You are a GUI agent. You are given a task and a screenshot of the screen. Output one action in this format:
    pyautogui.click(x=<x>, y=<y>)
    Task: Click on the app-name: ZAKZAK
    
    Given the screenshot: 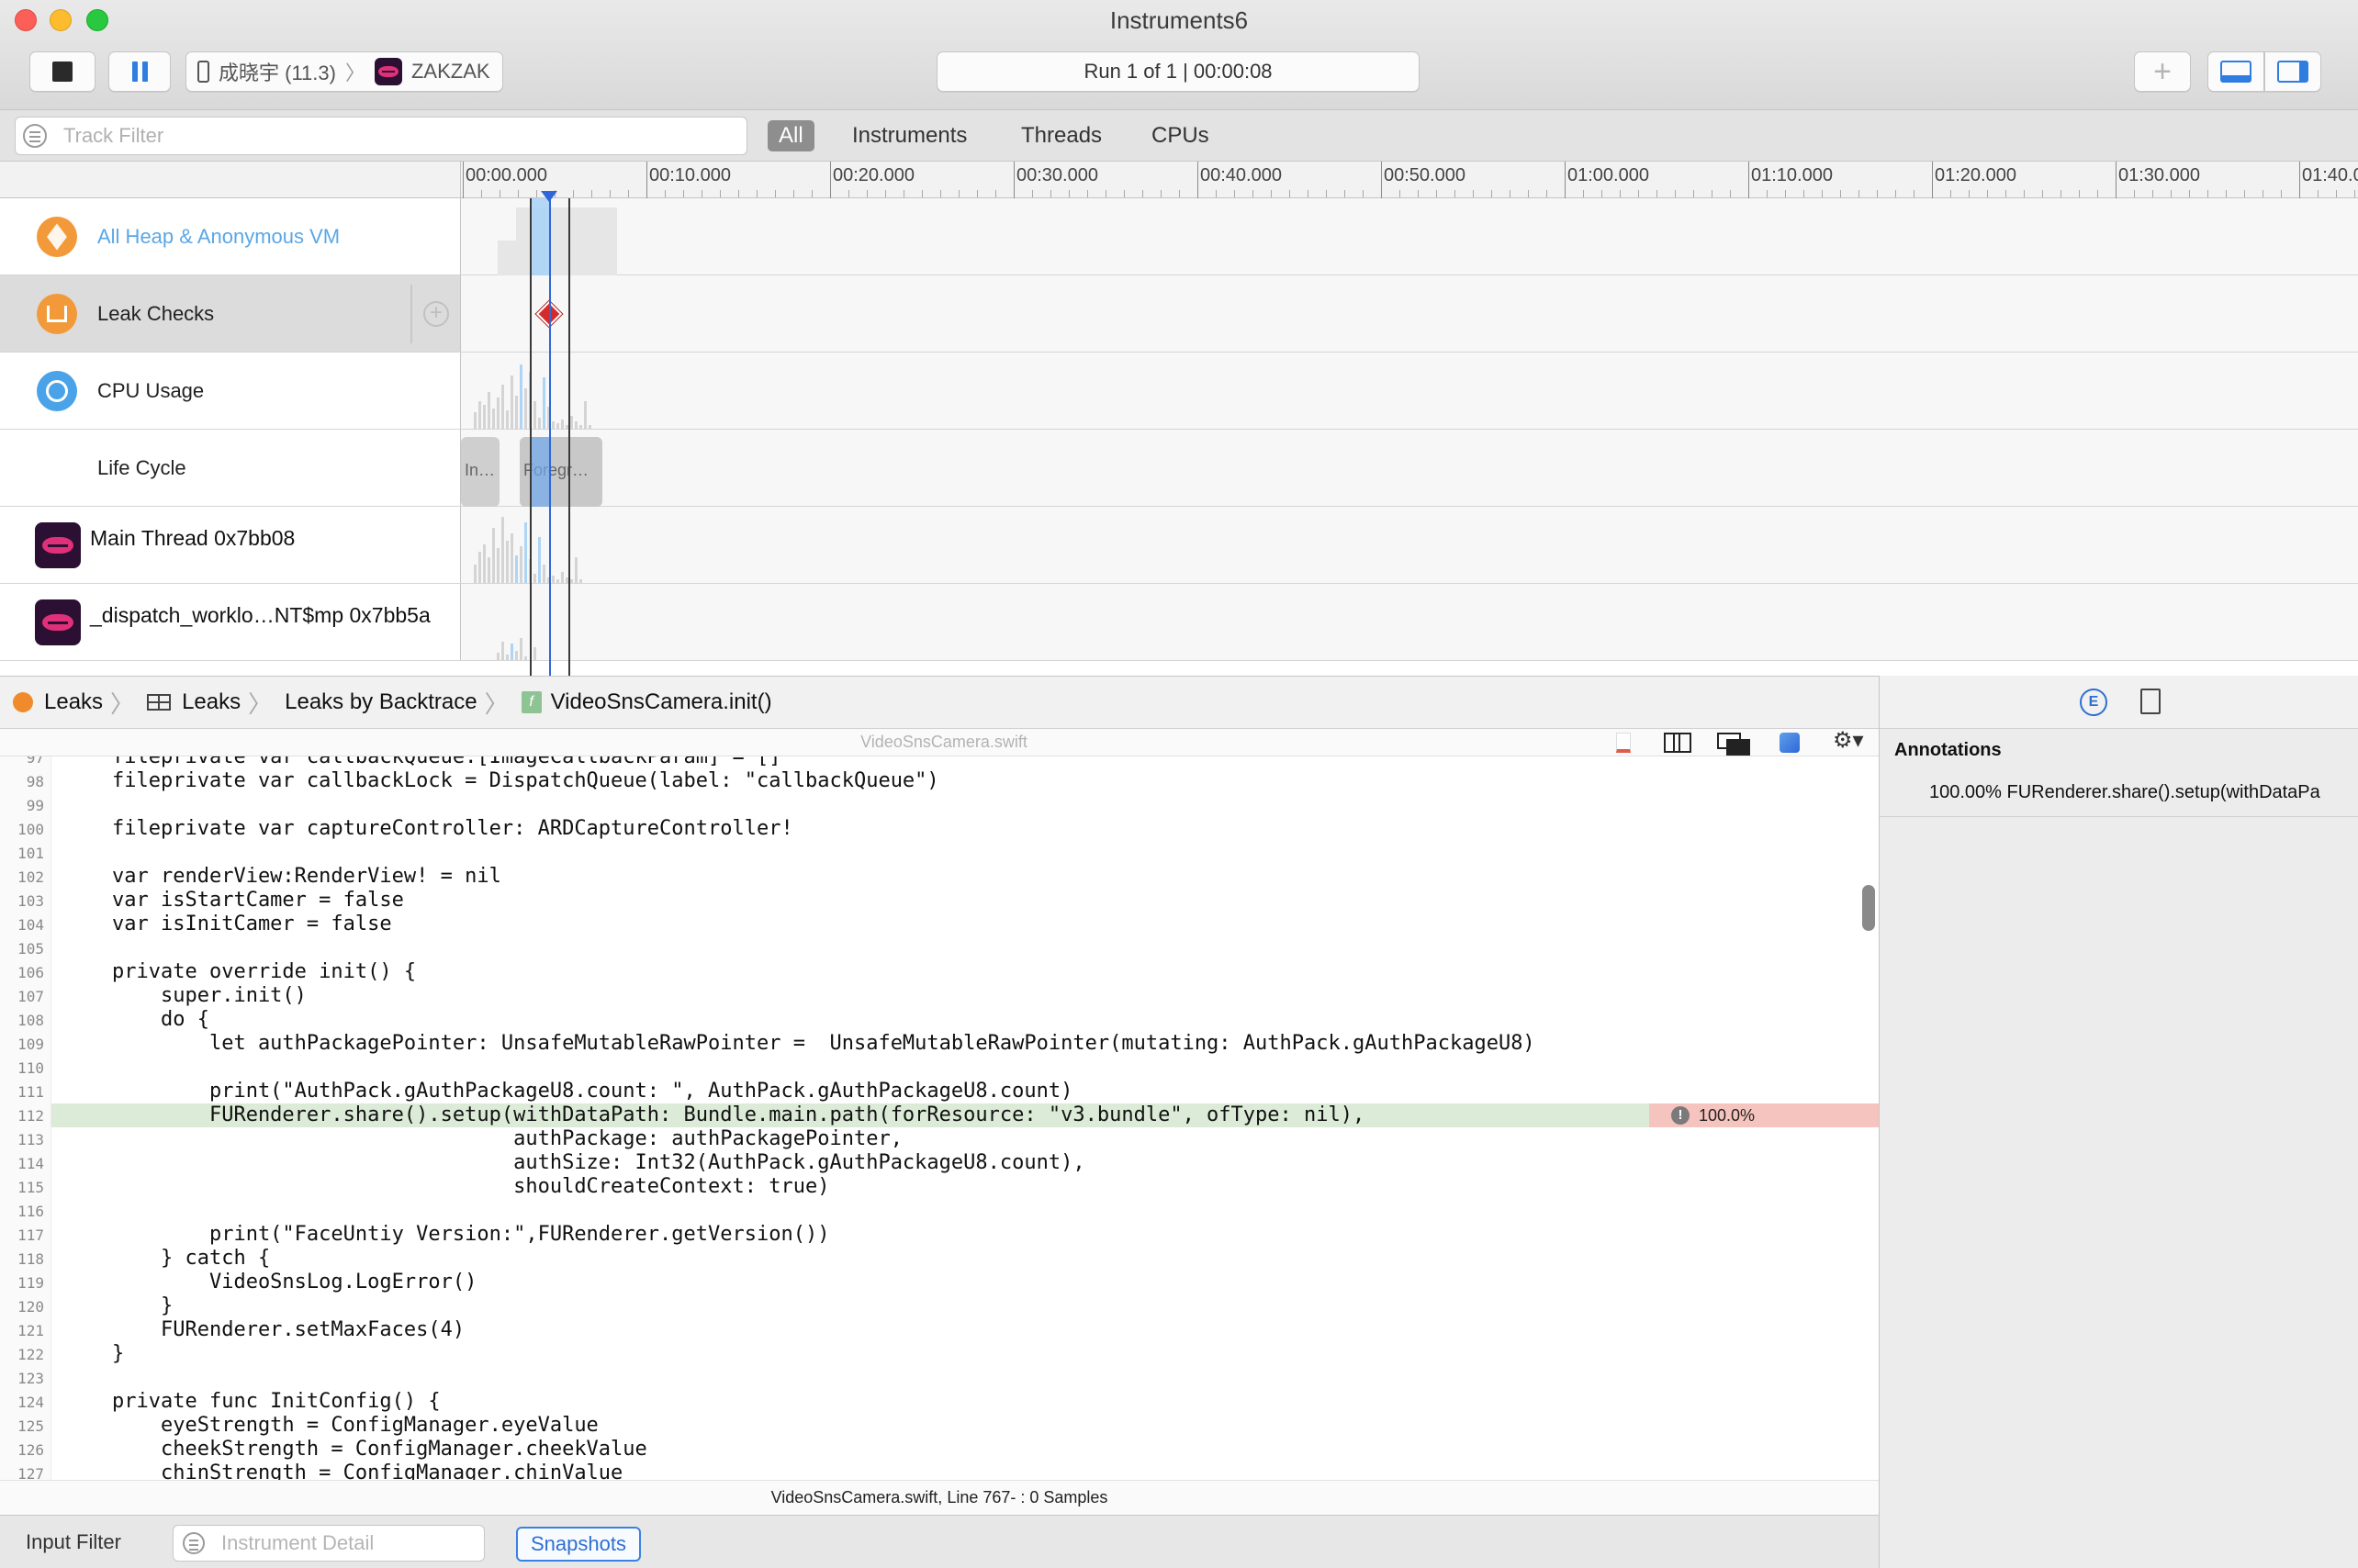 What is the action you would take?
    pyautogui.click(x=450, y=71)
    